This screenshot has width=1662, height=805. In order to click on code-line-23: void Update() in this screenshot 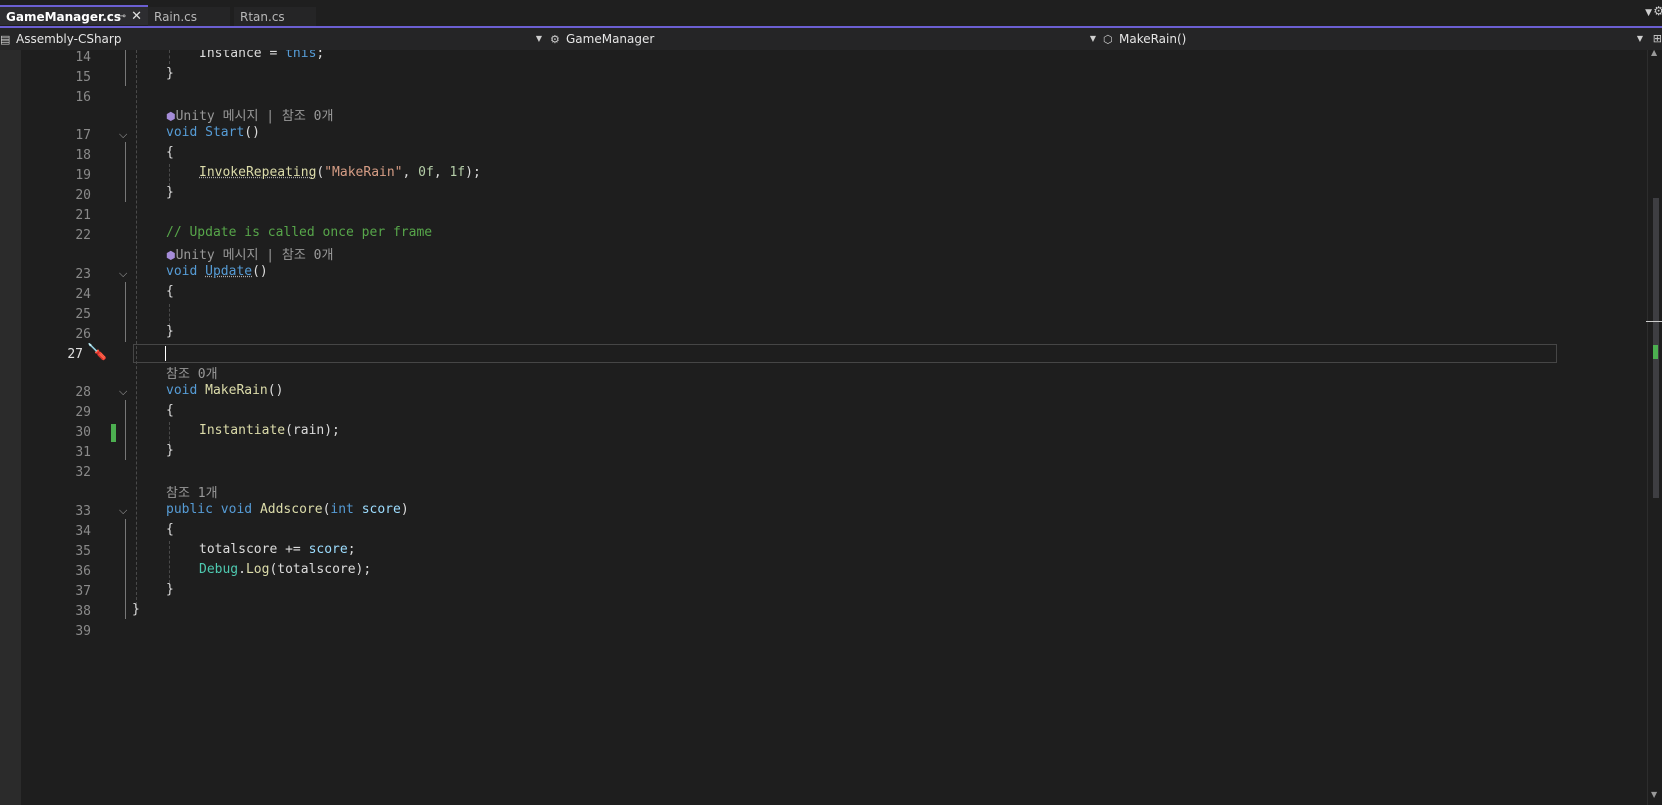, I will do `click(217, 271)`.